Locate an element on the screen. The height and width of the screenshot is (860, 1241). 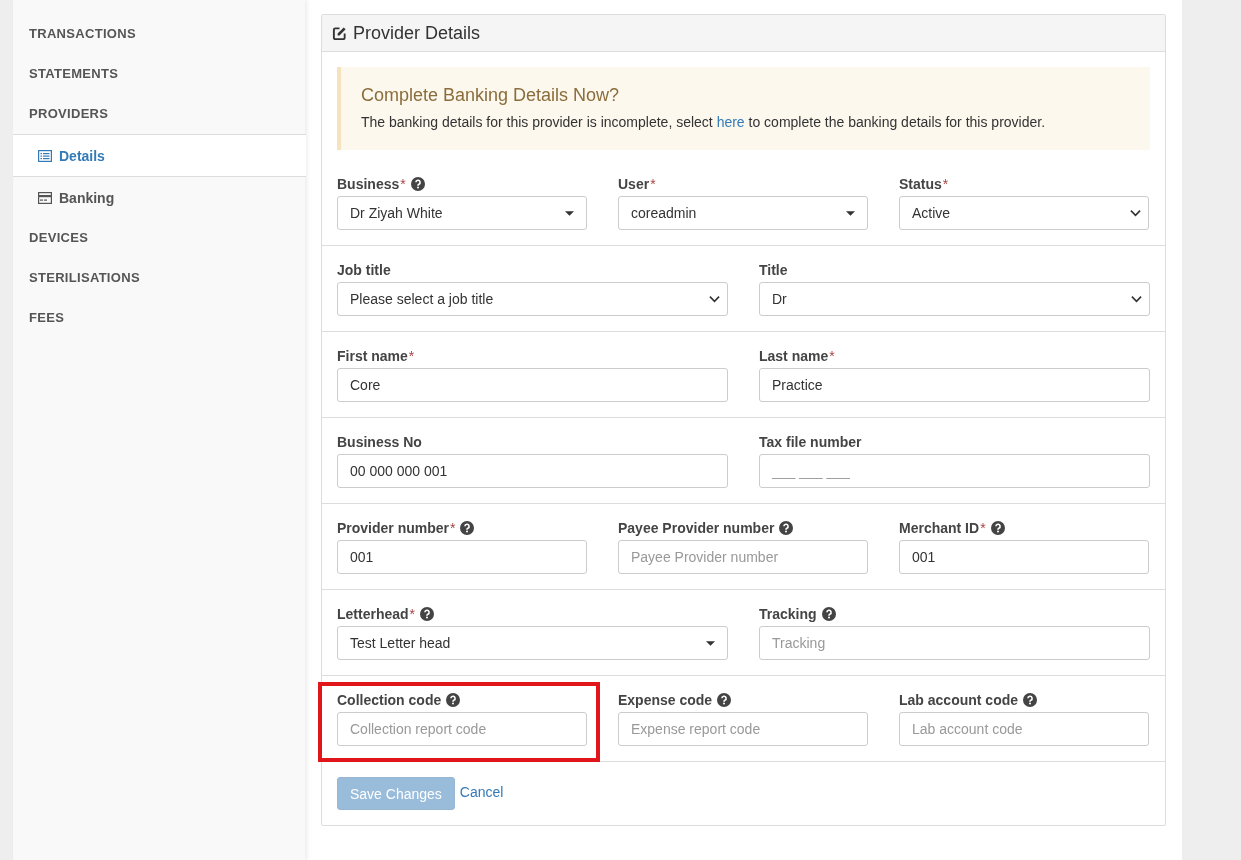
field-label: Merchant ID is located at coordinates (939, 528).